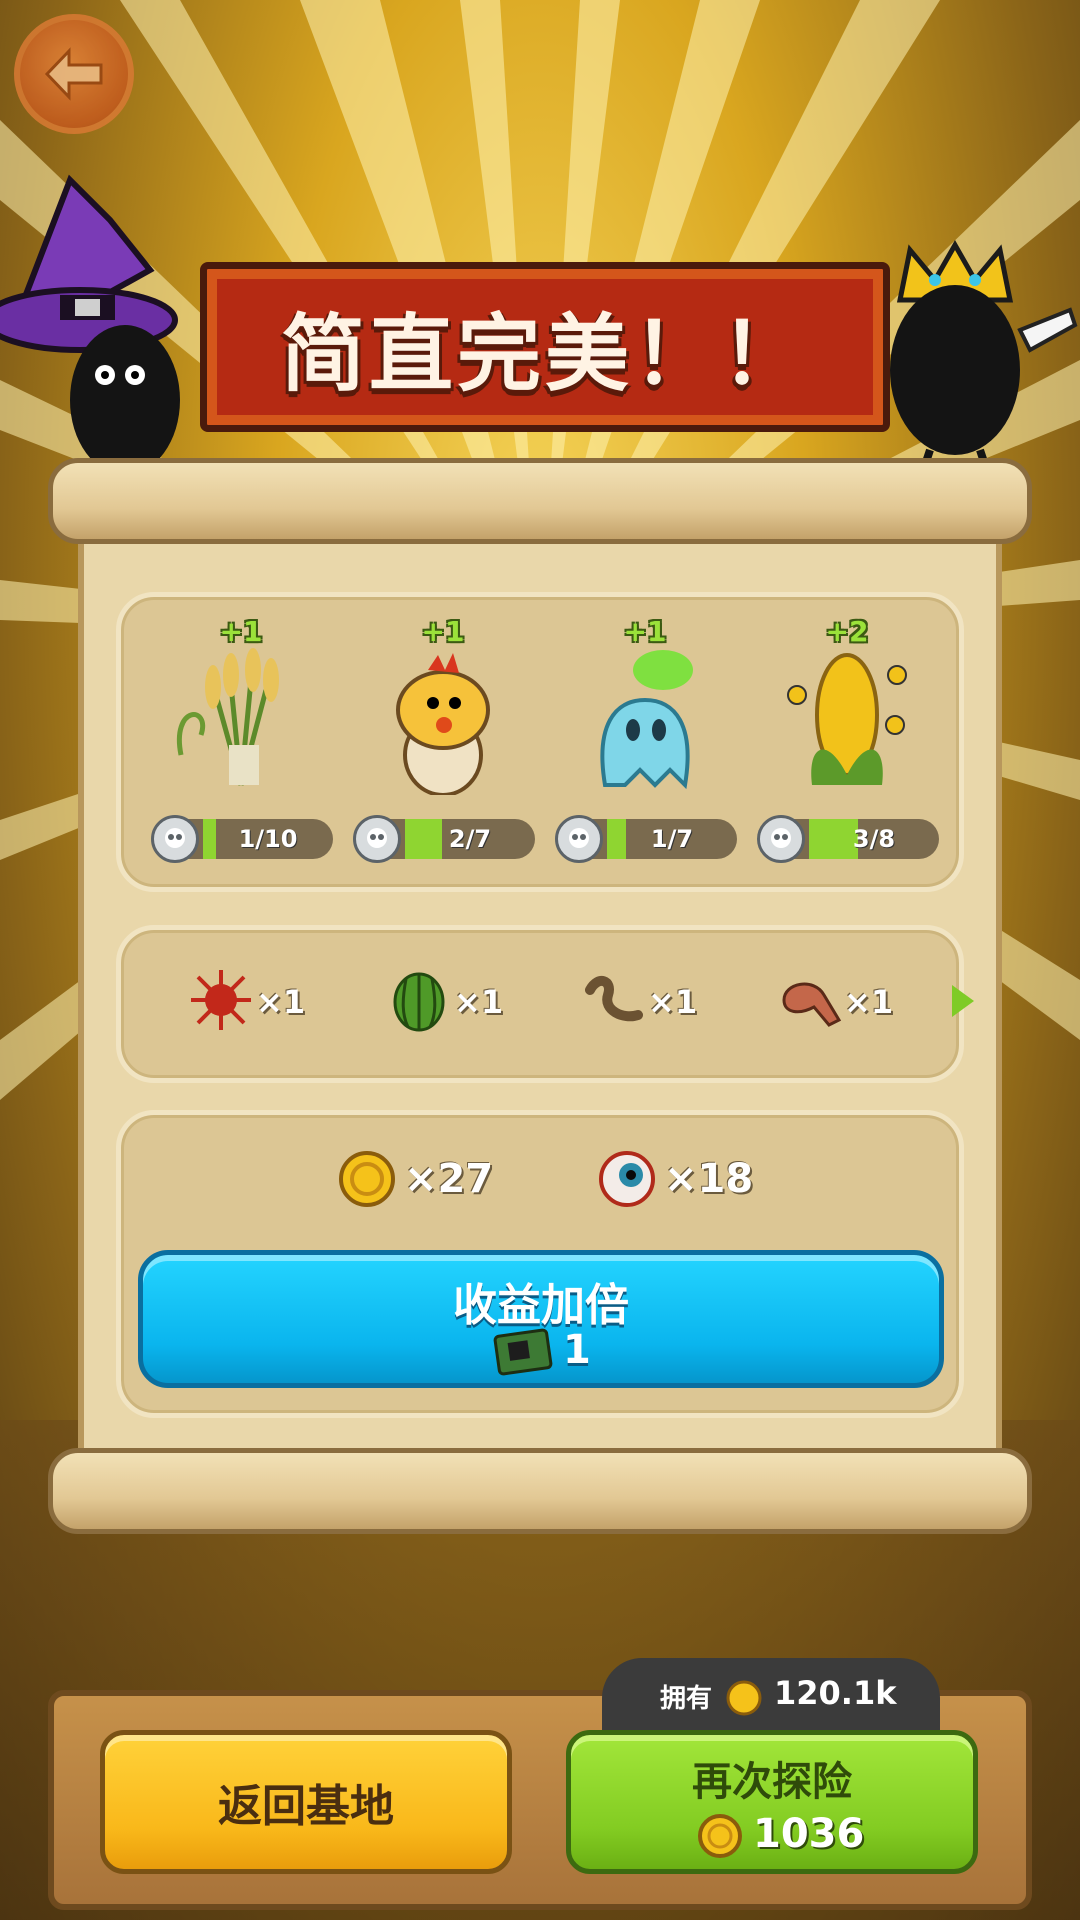 Image resolution: width=1080 pixels, height=1920 pixels. I want to click on reward-coins: ×27, so click(418, 1185).